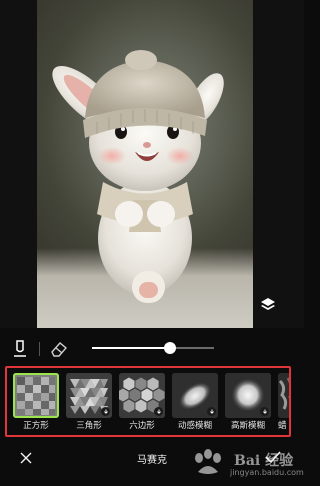 The width and height of the screenshot is (320, 486). What do you see at coordinates (267, 472) in the screenshot?
I see `watermark-url: jingyan.baidu.com` at bounding box center [267, 472].